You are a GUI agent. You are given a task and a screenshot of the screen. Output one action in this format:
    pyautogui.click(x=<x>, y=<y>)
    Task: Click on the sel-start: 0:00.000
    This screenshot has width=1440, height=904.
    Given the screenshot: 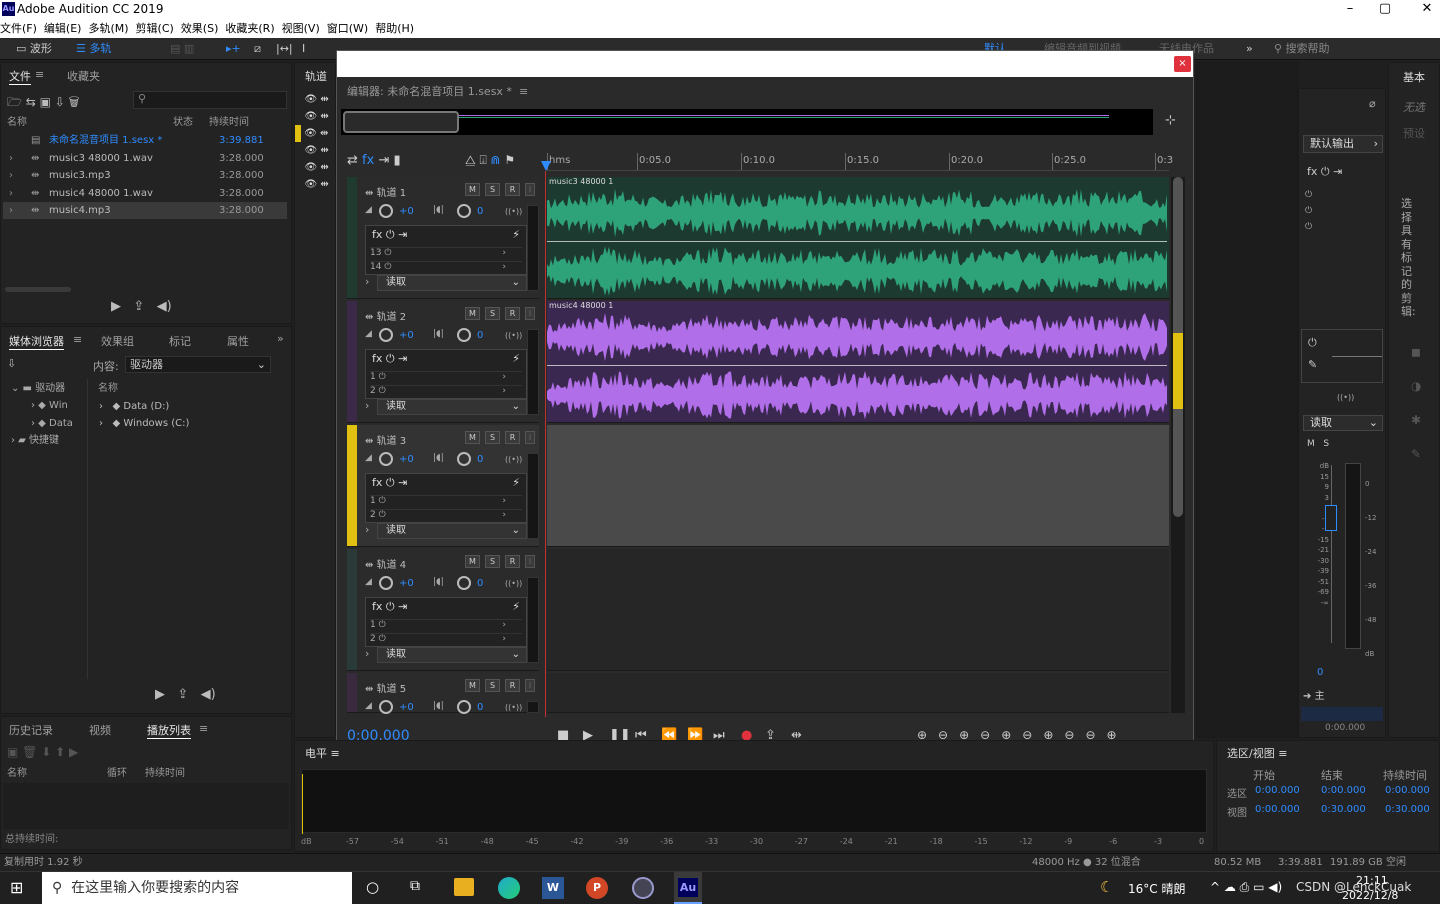 What is the action you would take?
    pyautogui.click(x=1277, y=790)
    